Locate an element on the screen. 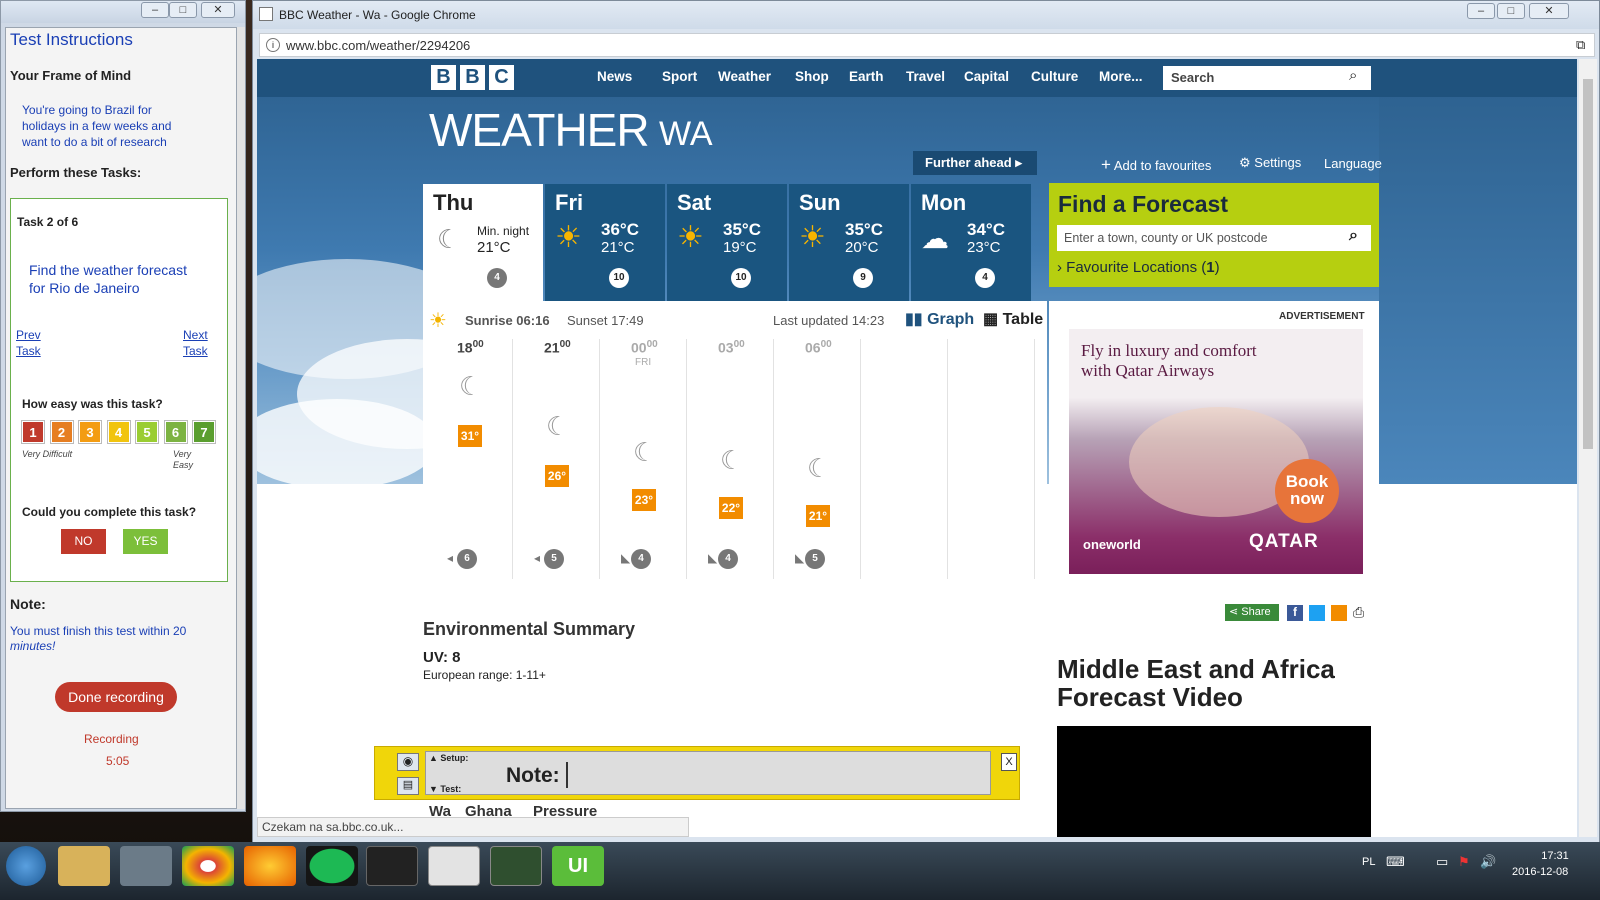  video-title: Middle East and Africa Forecast Video is located at coordinates (1196, 683).